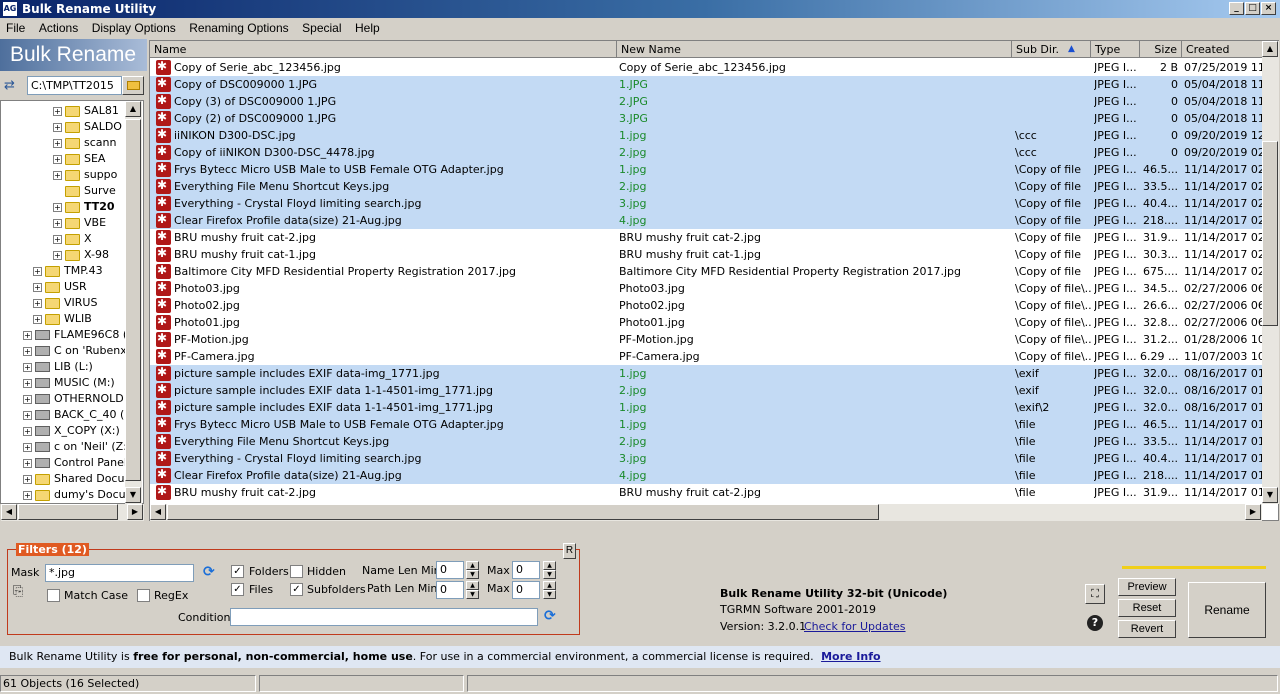 Image resolution: width=1280 pixels, height=694 pixels. I want to click on tree-item: + dumy's Docum, so click(68, 495).